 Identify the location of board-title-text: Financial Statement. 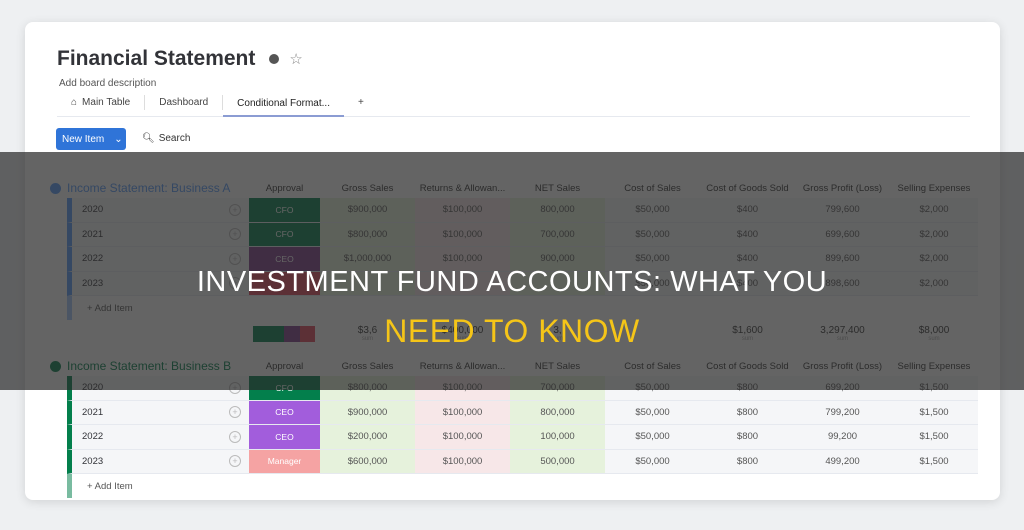
(156, 58).